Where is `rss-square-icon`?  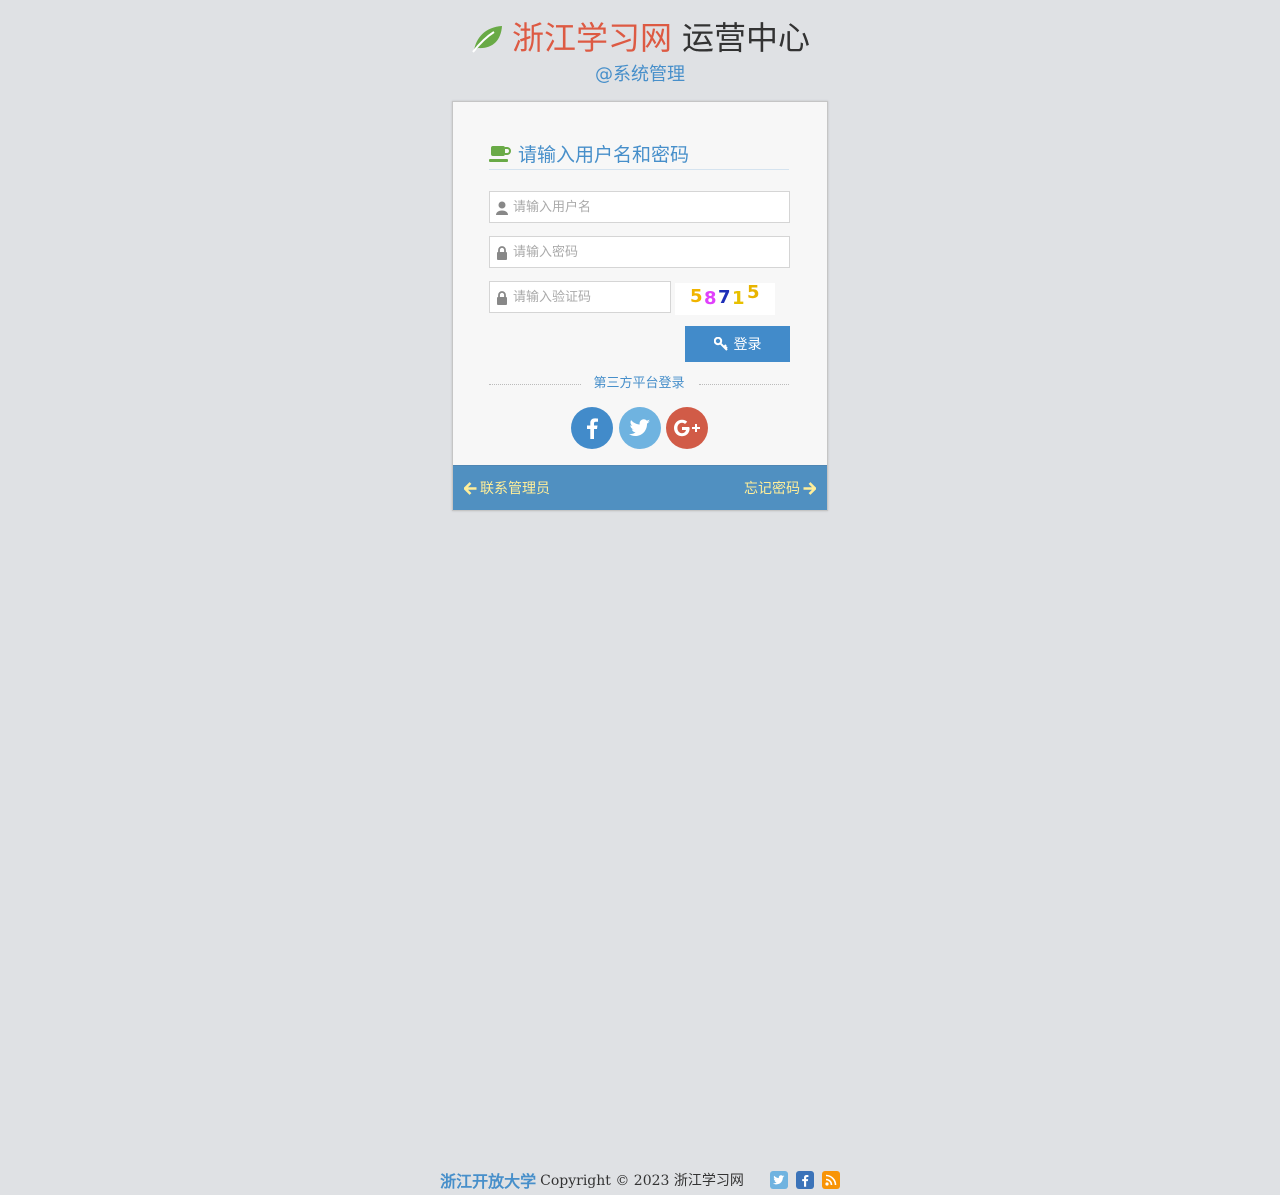 rss-square-icon is located at coordinates (830, 1180).